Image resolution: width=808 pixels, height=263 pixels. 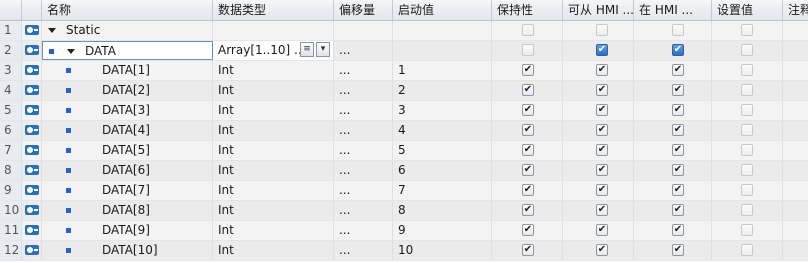 What do you see at coordinates (127, 230) in the screenshot?
I see `name-cell: DATA[9]` at bounding box center [127, 230].